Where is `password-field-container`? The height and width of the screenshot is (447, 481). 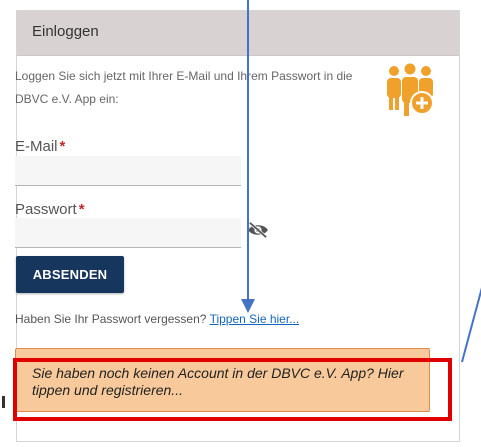
password-field-container is located at coordinates (128, 233).